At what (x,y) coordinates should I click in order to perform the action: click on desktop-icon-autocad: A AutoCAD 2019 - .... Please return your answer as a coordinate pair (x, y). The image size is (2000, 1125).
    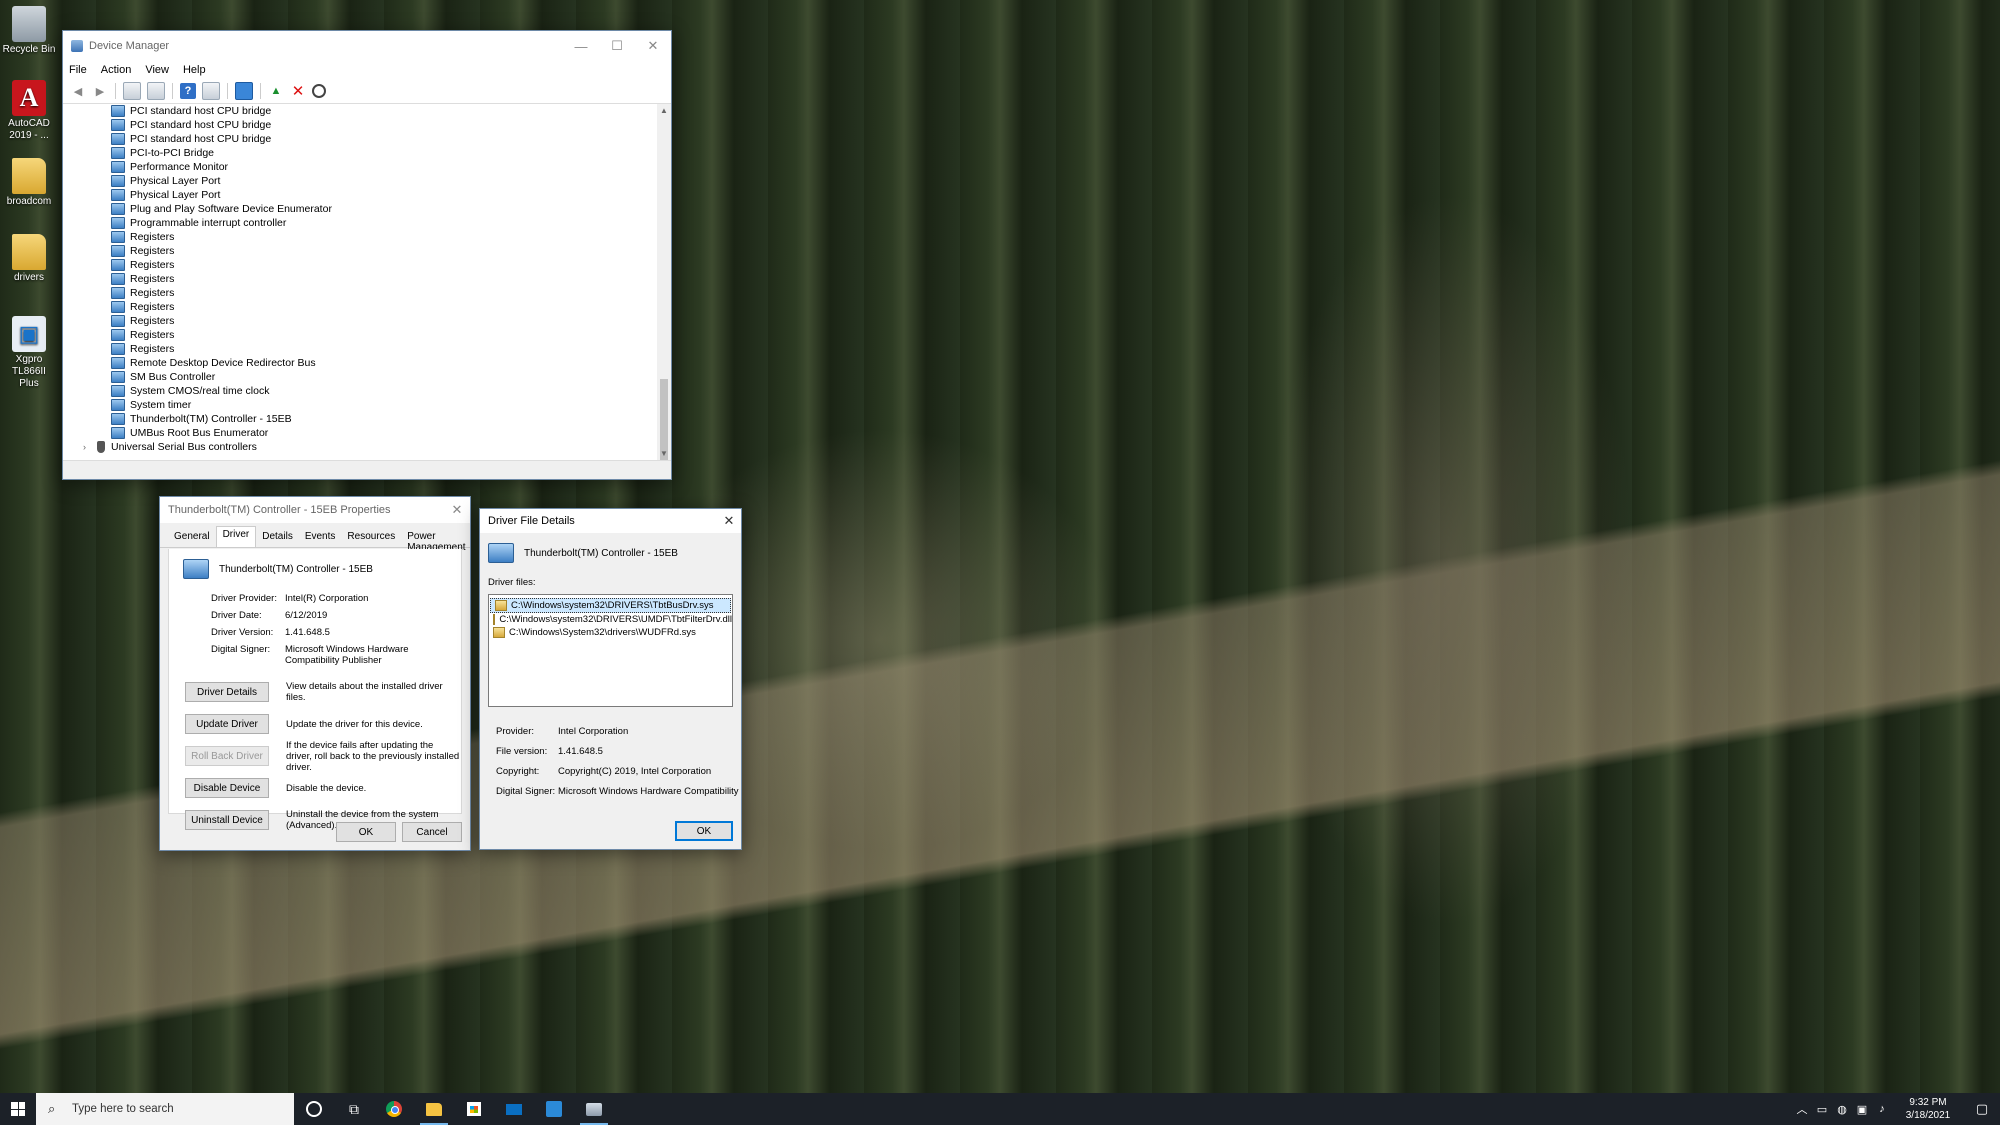
    Looking at the image, I should click on (29, 111).